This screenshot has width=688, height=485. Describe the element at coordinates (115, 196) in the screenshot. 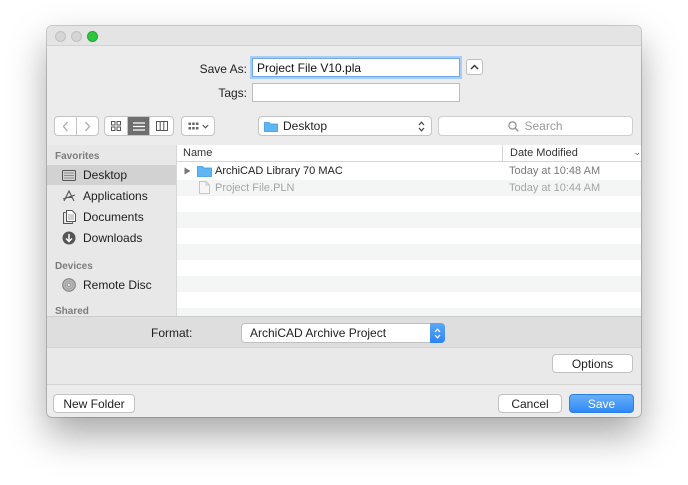

I see `sidebar-item-label: Applications` at that location.